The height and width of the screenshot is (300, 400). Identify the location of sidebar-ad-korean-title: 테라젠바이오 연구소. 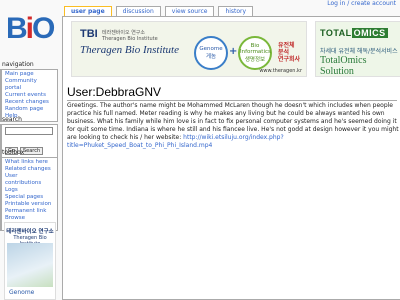
(30, 232).